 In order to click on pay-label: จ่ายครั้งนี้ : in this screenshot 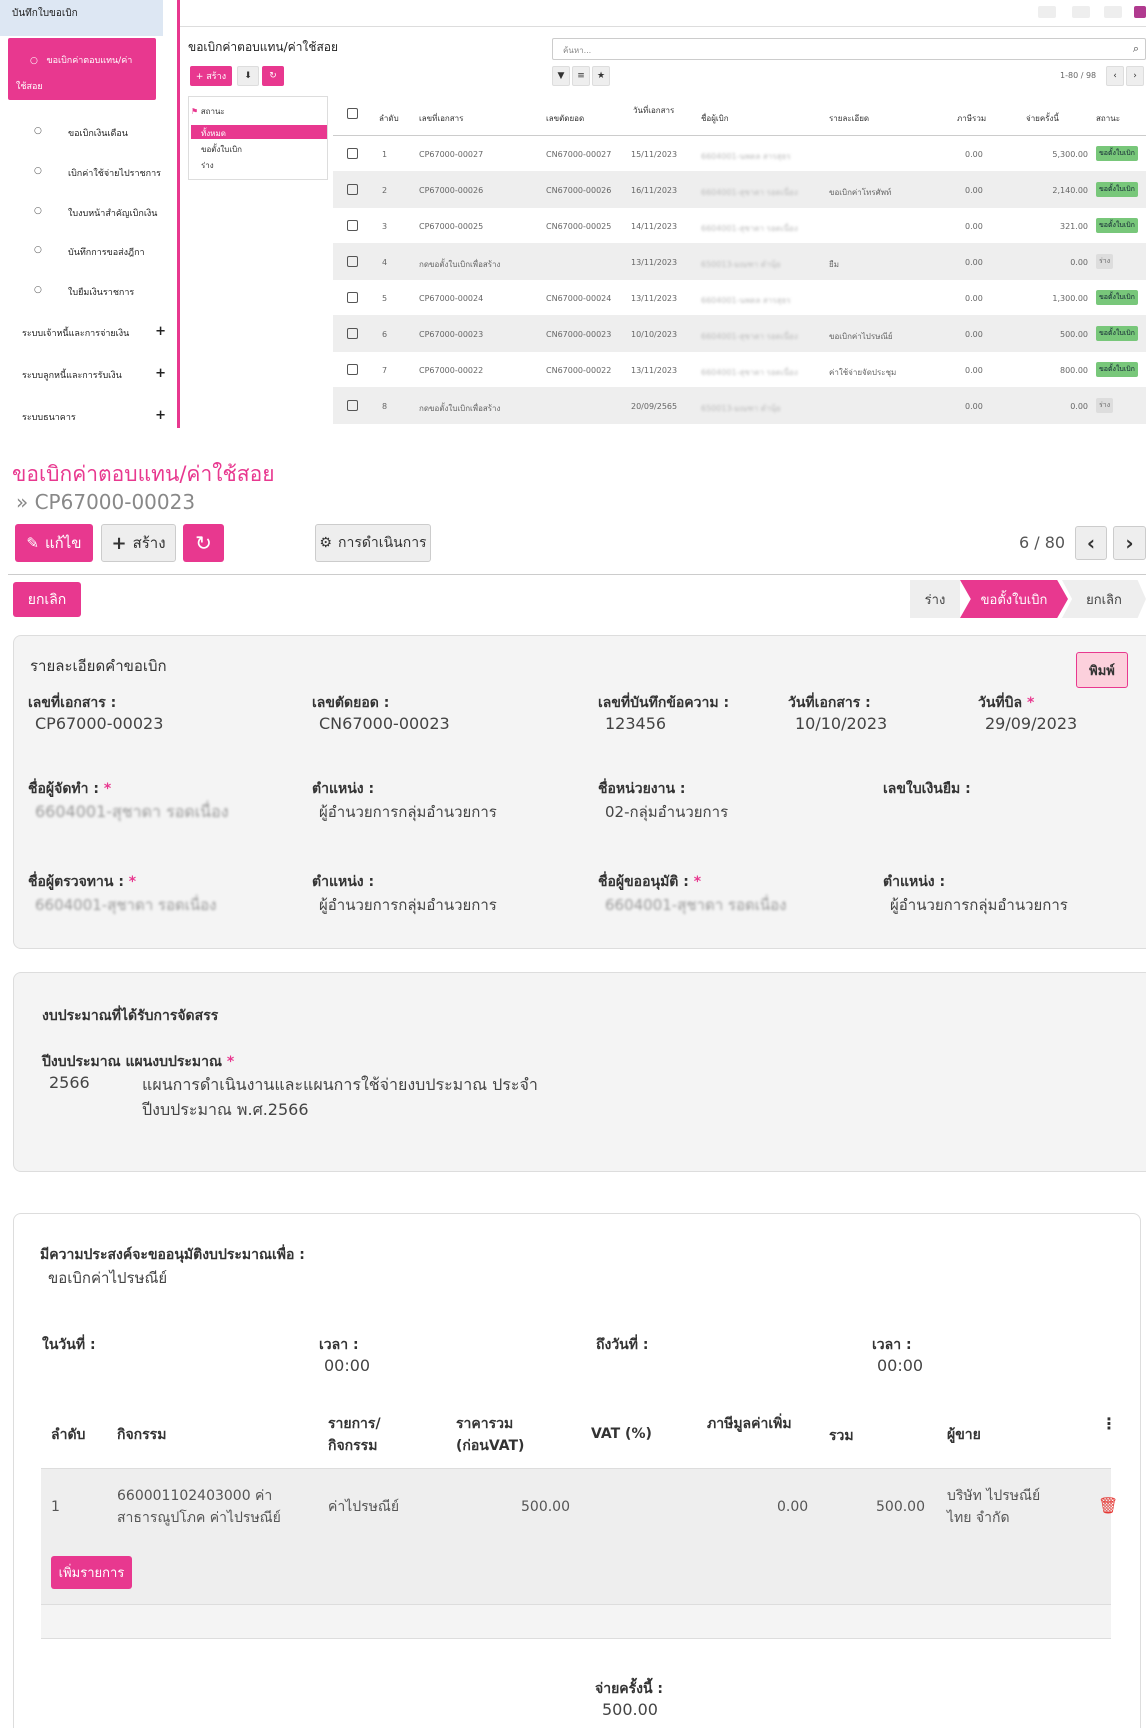, I will do `click(629, 1689)`.